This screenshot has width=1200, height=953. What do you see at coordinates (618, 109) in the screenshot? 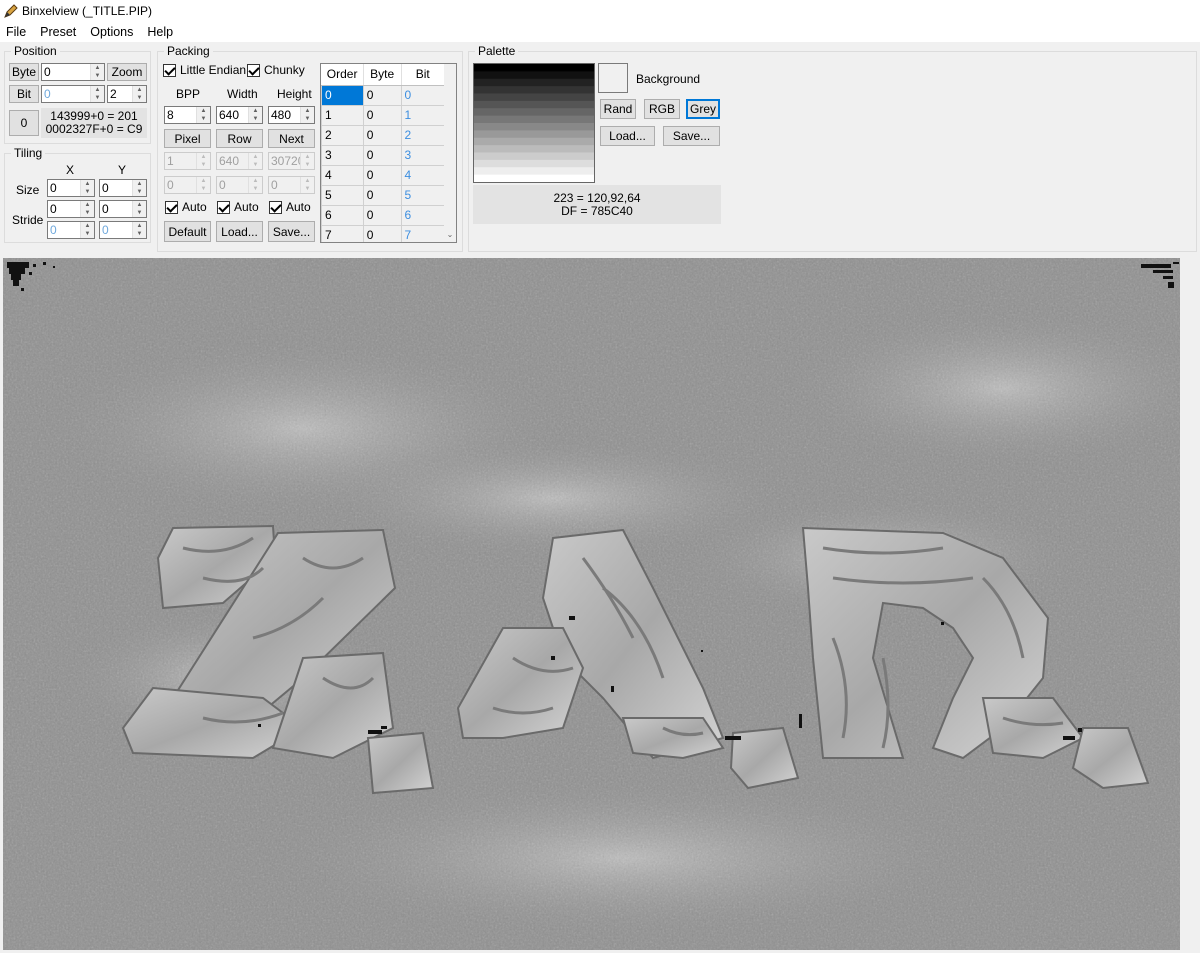
I see `rand-button: Rand` at bounding box center [618, 109].